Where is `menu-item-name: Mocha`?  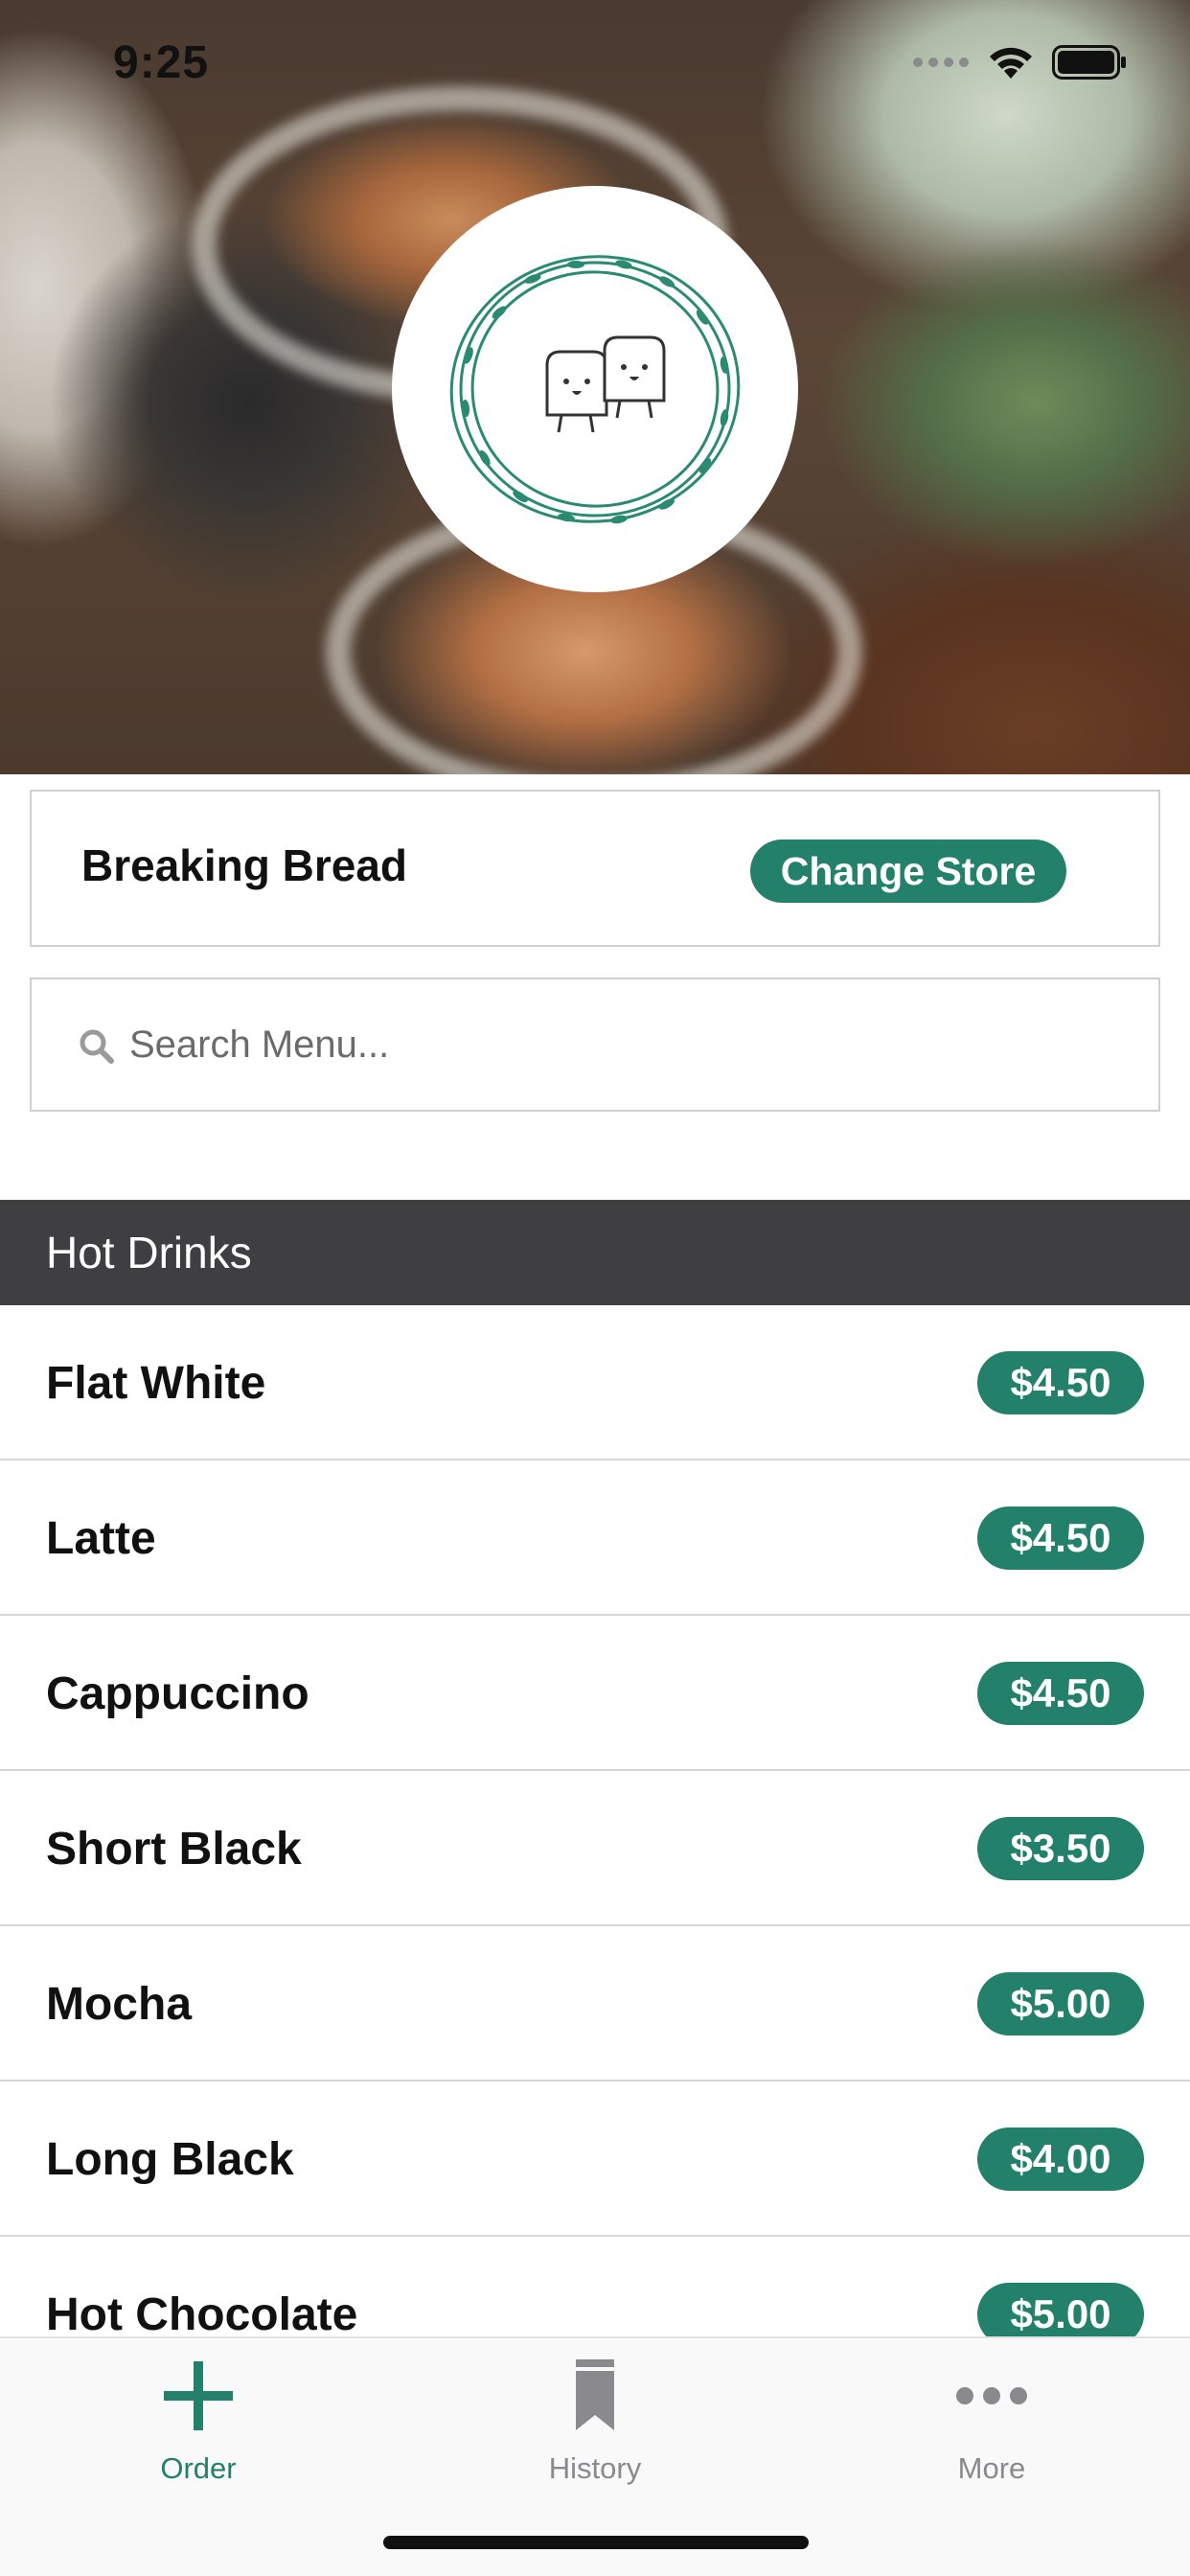 menu-item-name: Mocha is located at coordinates (120, 2004).